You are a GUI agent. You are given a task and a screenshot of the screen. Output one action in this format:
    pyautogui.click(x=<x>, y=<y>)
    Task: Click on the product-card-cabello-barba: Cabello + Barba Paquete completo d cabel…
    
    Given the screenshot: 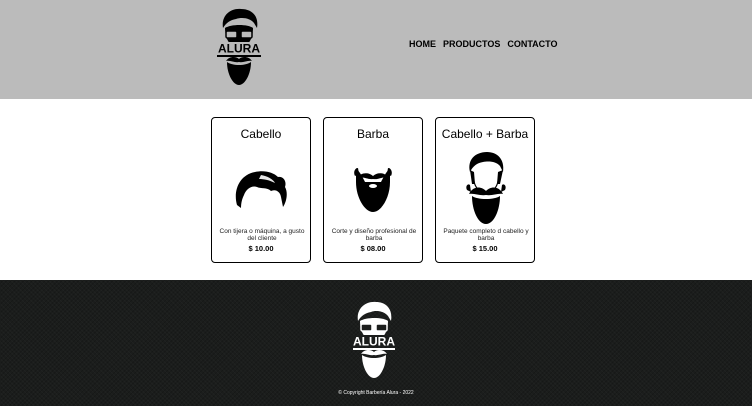 What is the action you would take?
    pyautogui.click(x=485, y=190)
    